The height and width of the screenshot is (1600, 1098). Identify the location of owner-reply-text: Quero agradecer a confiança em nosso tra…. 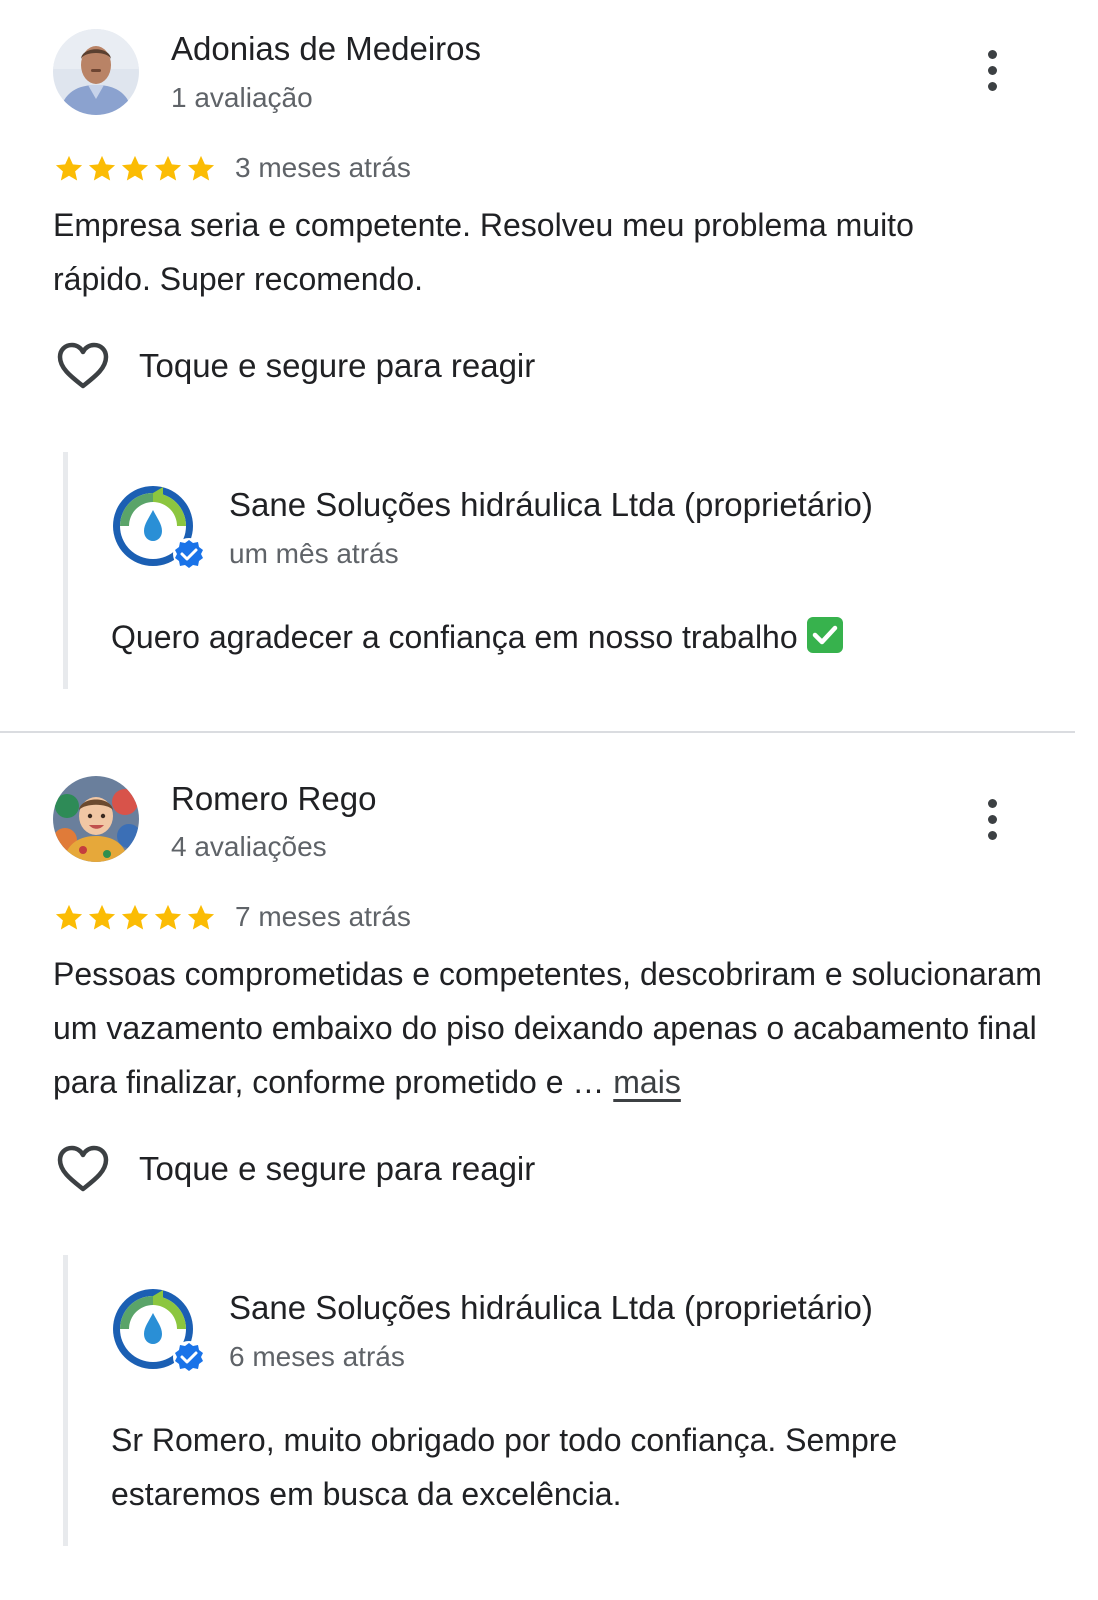
(561, 637).